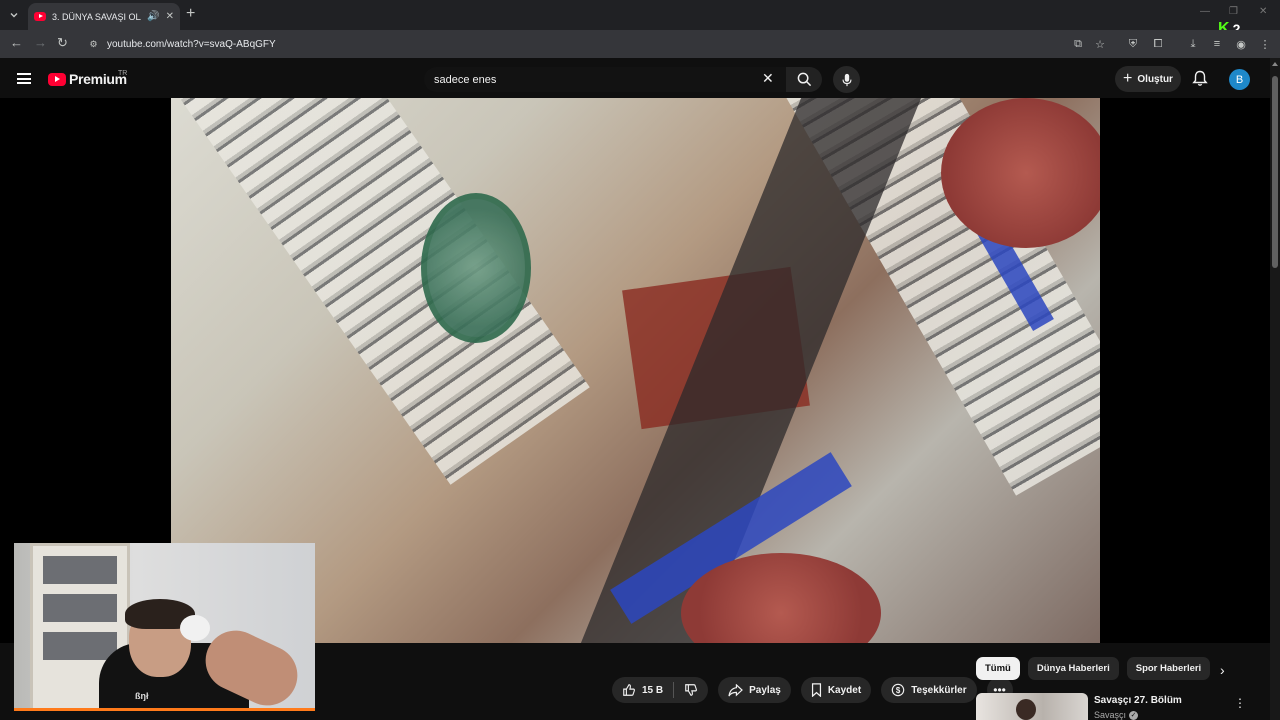 The image size is (1280, 720). I want to click on youtube-logo: Premium, so click(87, 79).